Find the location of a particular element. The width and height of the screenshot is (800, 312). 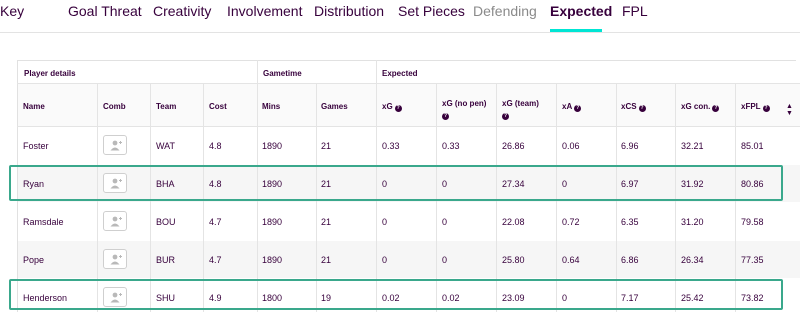

active-tab-indicator is located at coordinates (576, 30).